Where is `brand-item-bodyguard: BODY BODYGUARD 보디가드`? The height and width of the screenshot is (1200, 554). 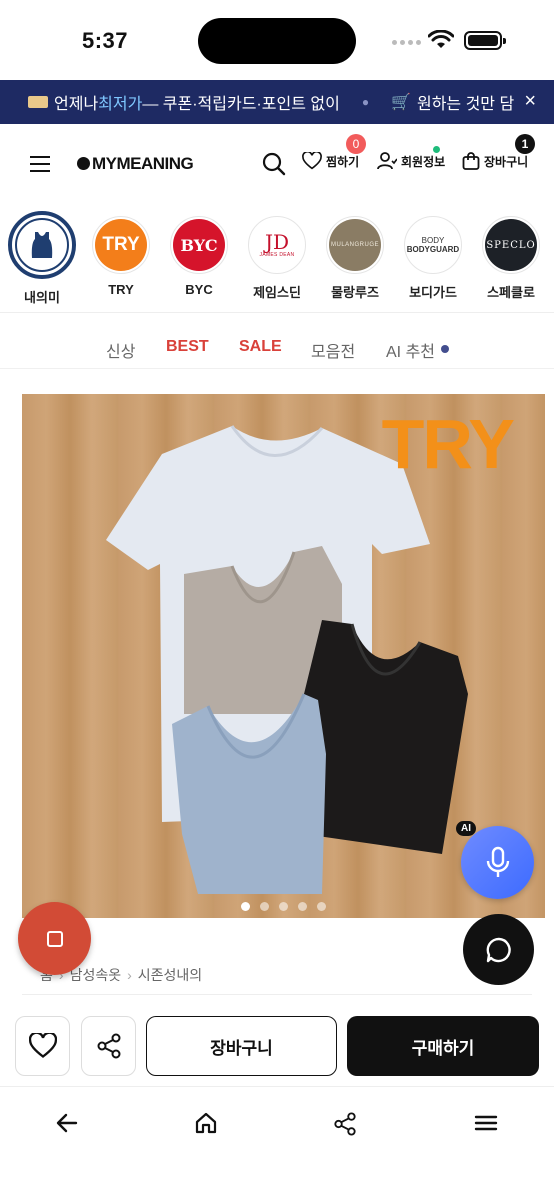 brand-item-bodyguard: BODY BODYGUARD 보디가드 is located at coordinates (433, 258).